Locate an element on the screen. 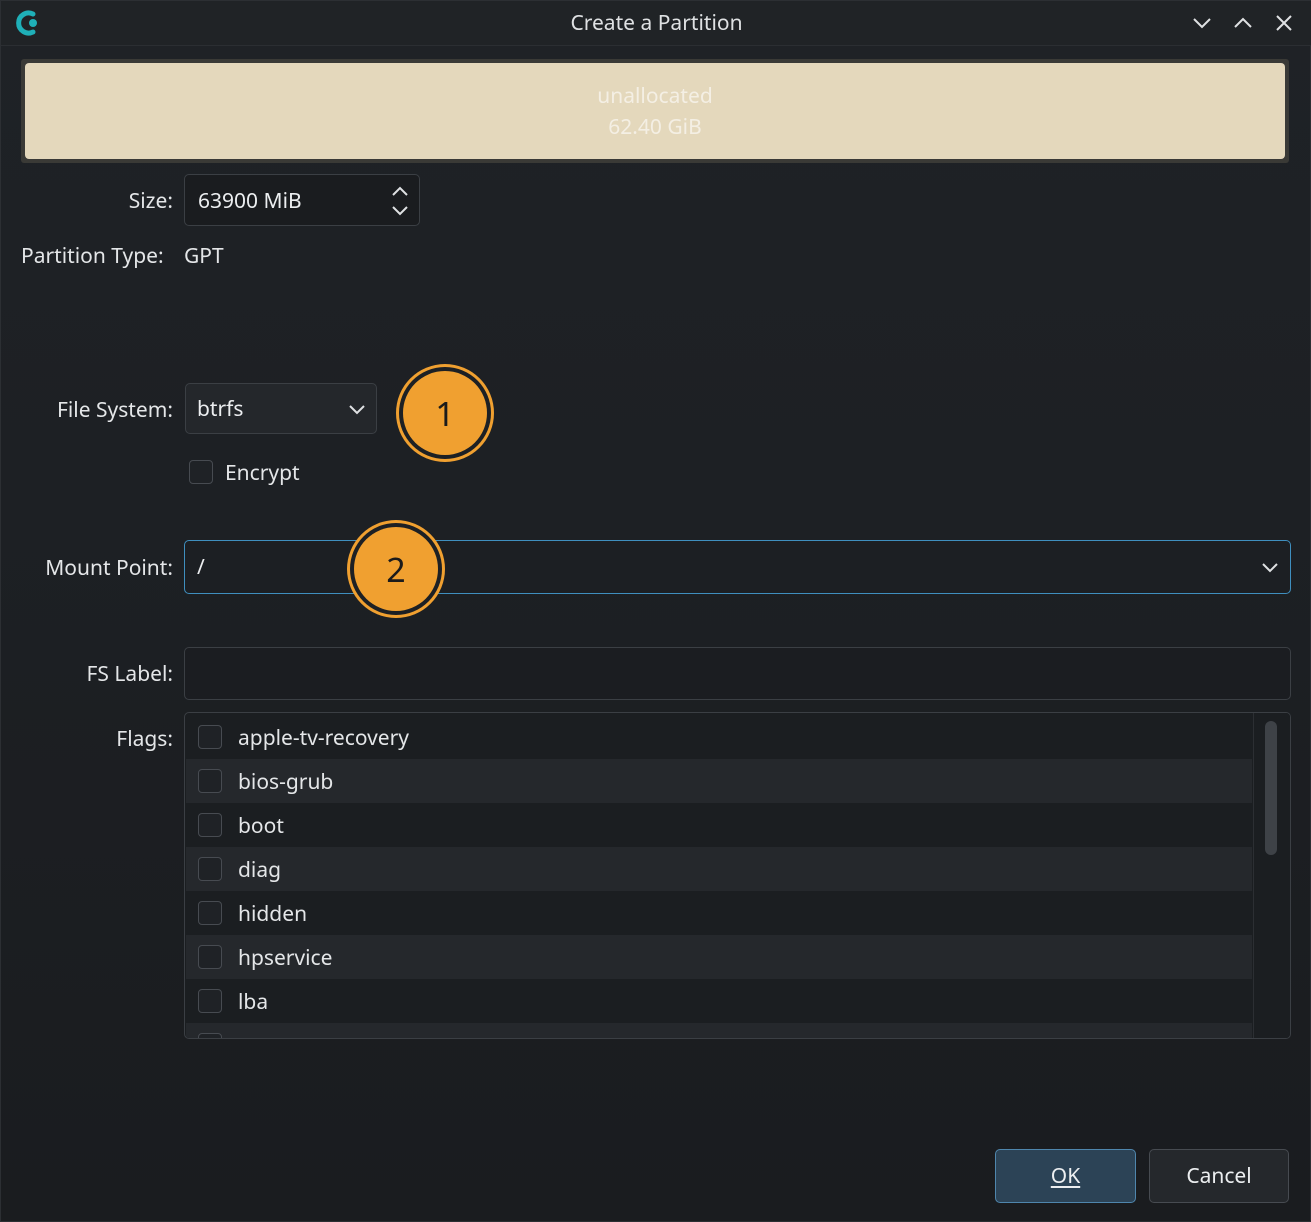  close-button is located at coordinates (1284, 23).